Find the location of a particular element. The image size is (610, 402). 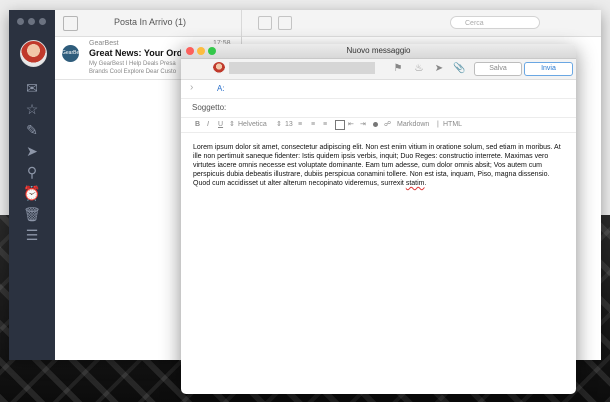

pencil-icon: ✎ is located at coordinates (32, 130).